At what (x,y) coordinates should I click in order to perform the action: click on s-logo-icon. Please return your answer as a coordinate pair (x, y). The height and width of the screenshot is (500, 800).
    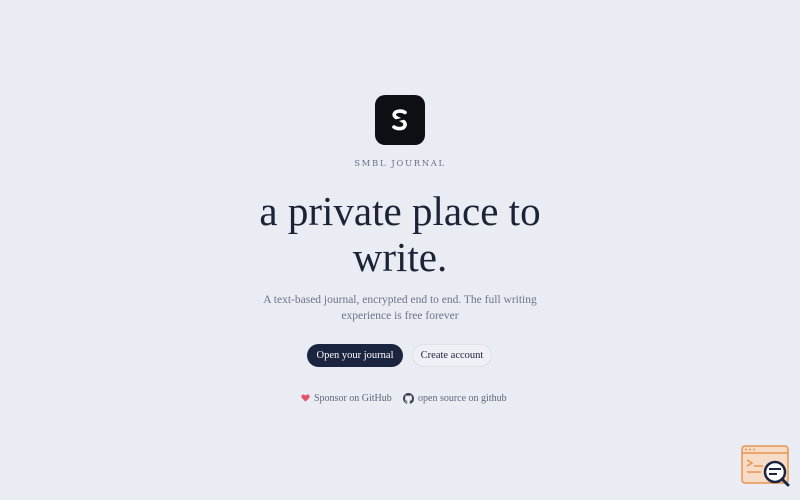
    Looking at the image, I should click on (400, 120).